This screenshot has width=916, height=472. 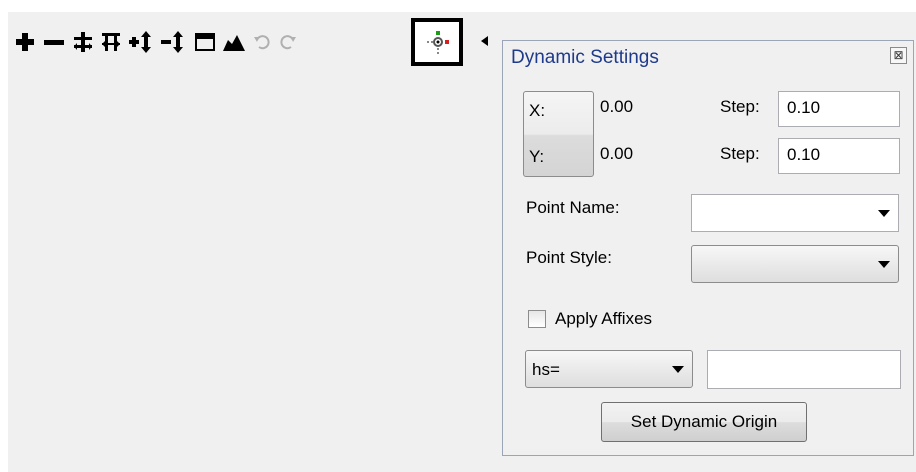 I want to click on dynamic-point-icon, so click(x=438, y=42).